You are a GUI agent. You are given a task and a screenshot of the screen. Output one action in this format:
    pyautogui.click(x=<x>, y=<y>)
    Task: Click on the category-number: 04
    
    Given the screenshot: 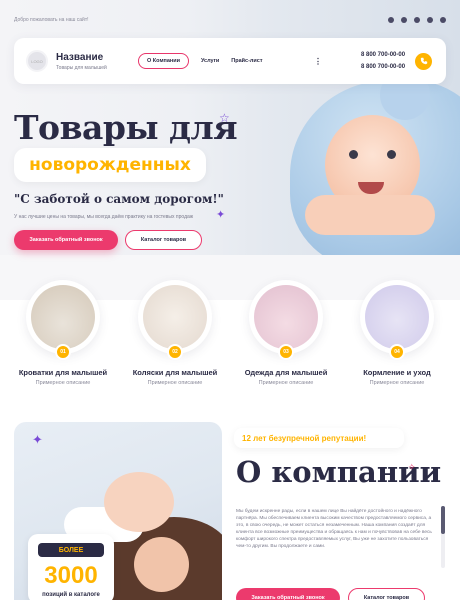 What is the action you would take?
    pyautogui.click(x=397, y=352)
    